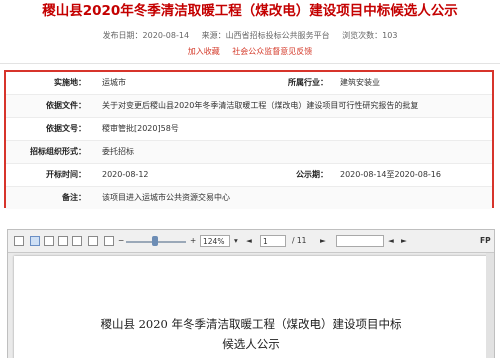  What do you see at coordinates (215, 241) in the screenshot?
I see `zoom-level-field: 124%` at bounding box center [215, 241].